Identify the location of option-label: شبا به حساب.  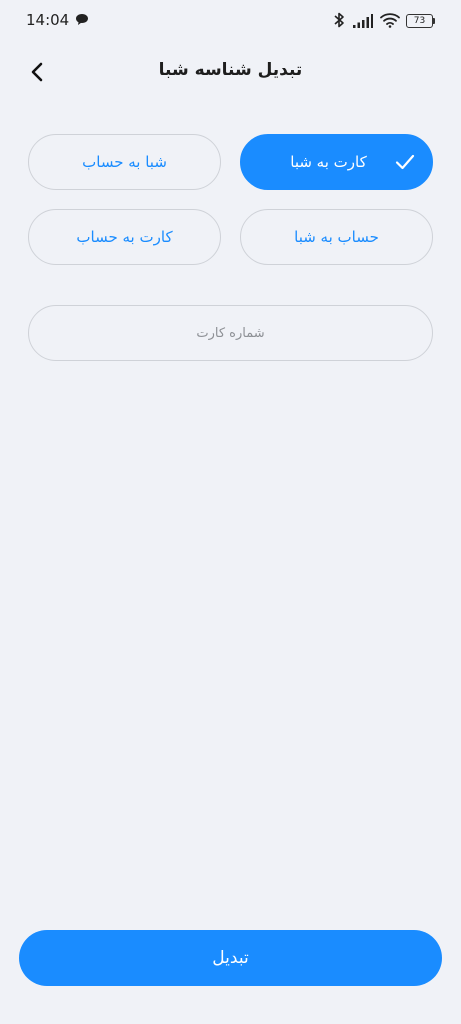
(124, 162).